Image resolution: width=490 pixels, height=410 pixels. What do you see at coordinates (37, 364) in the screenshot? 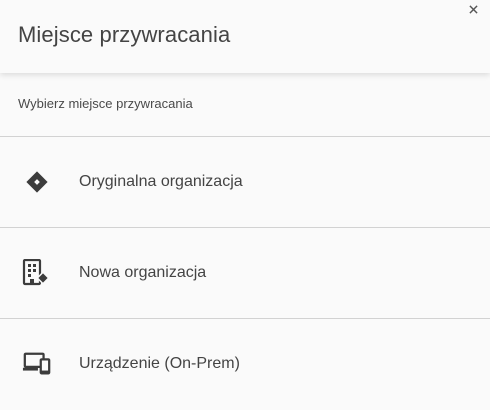
I see `devices-icon` at bounding box center [37, 364].